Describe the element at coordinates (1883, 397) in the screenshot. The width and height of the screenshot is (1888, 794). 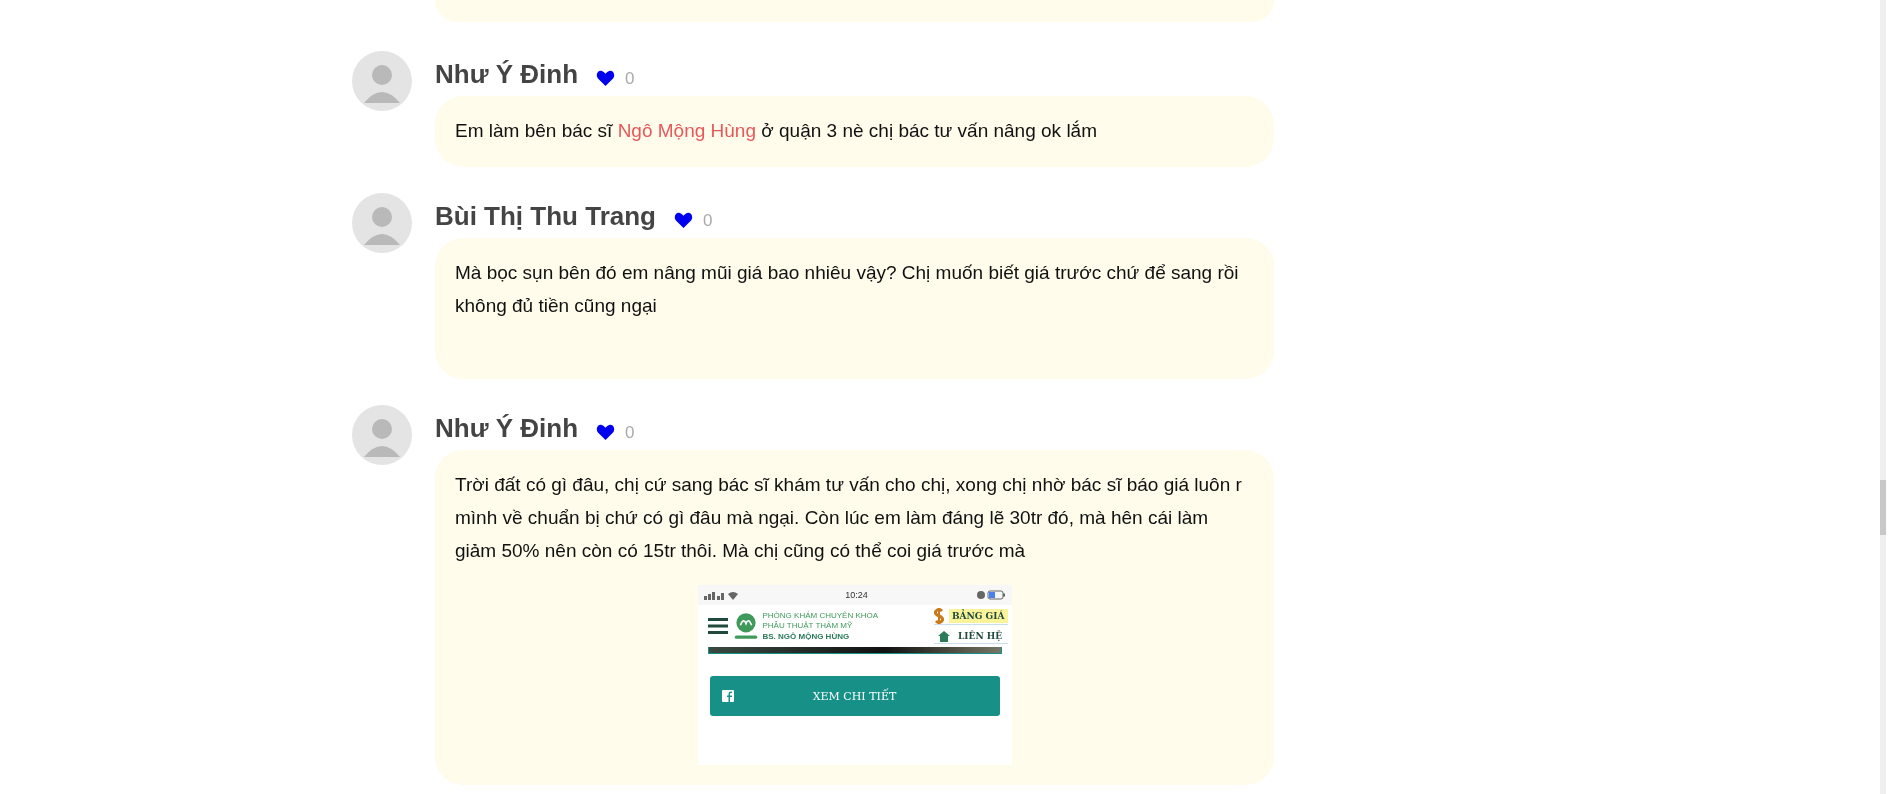
I see `scrollbar` at that location.